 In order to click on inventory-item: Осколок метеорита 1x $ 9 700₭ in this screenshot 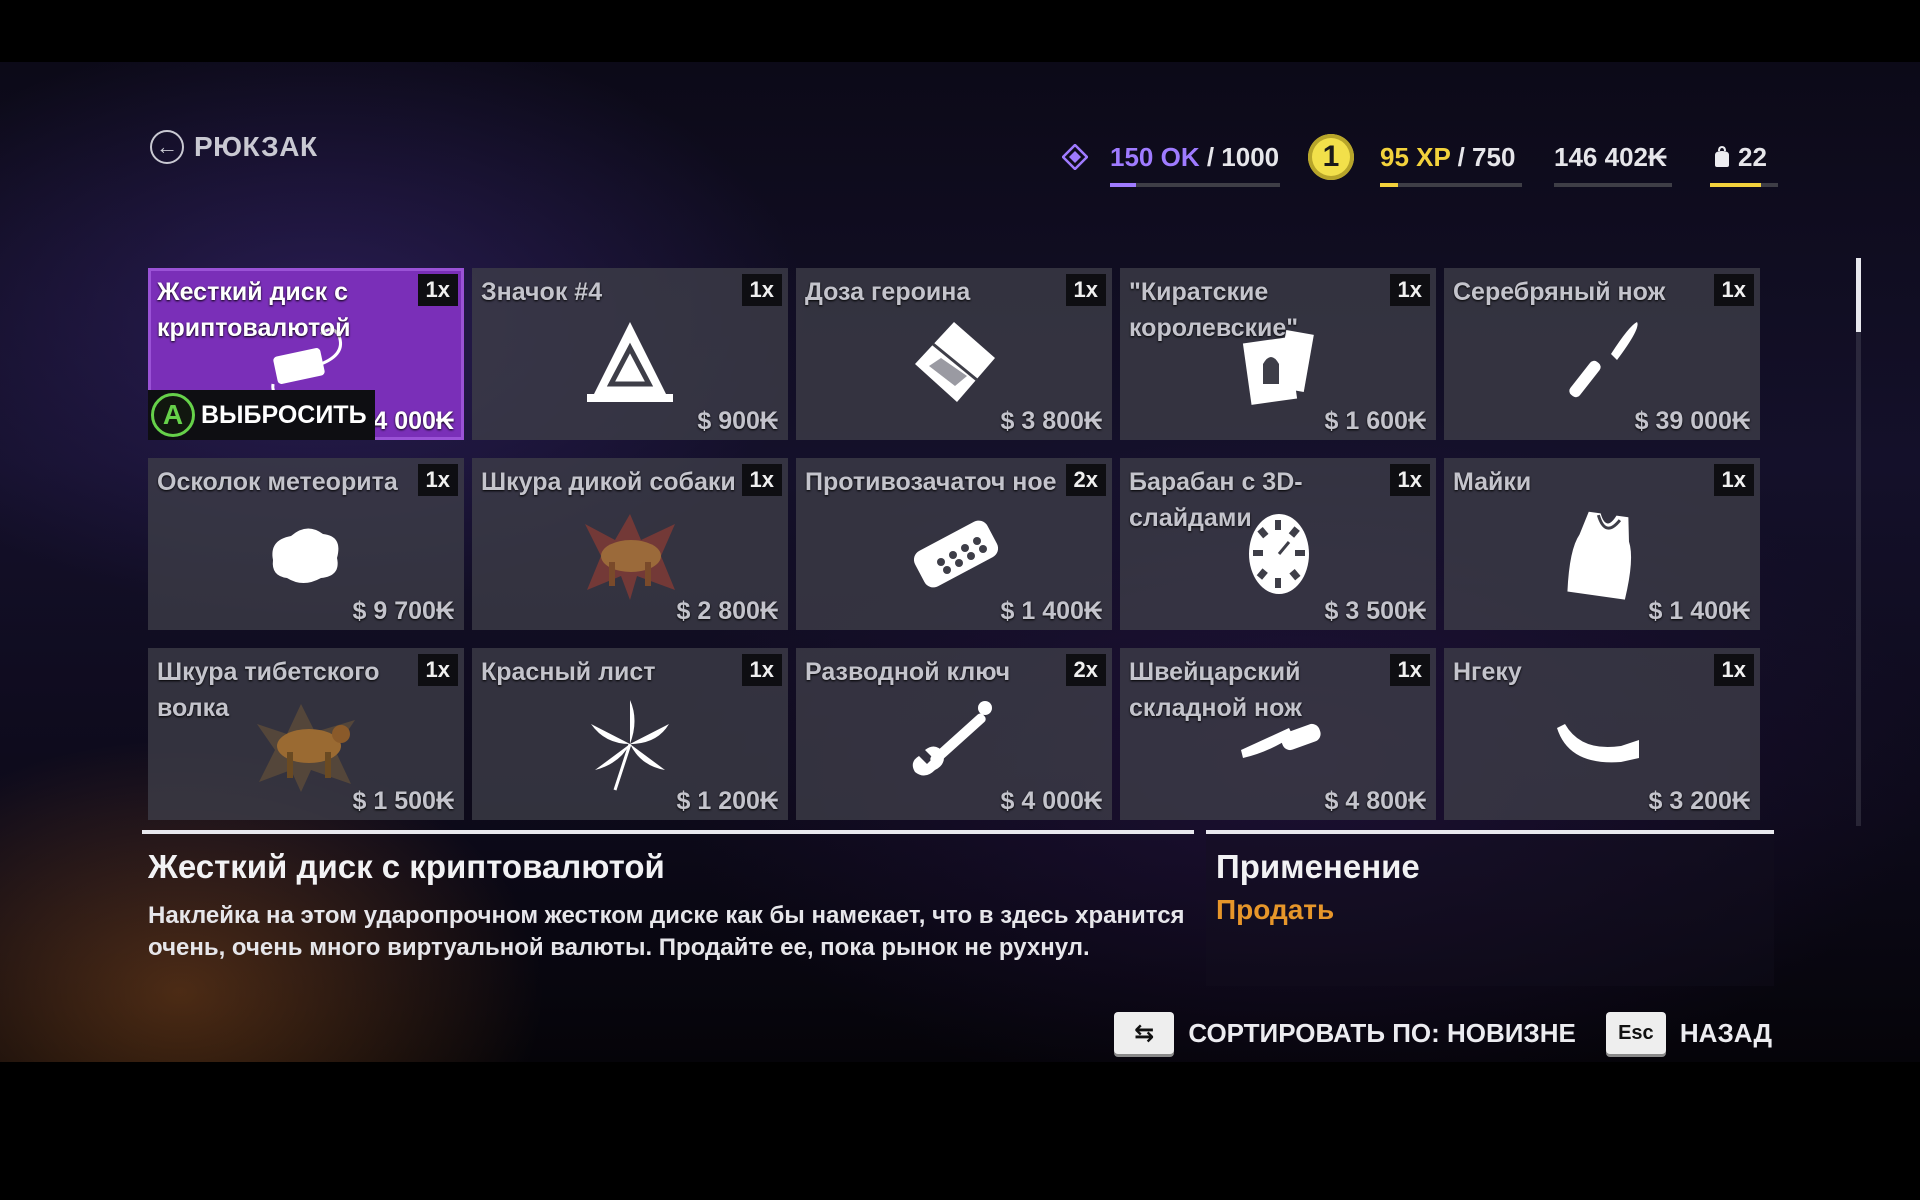, I will do `click(306, 544)`.